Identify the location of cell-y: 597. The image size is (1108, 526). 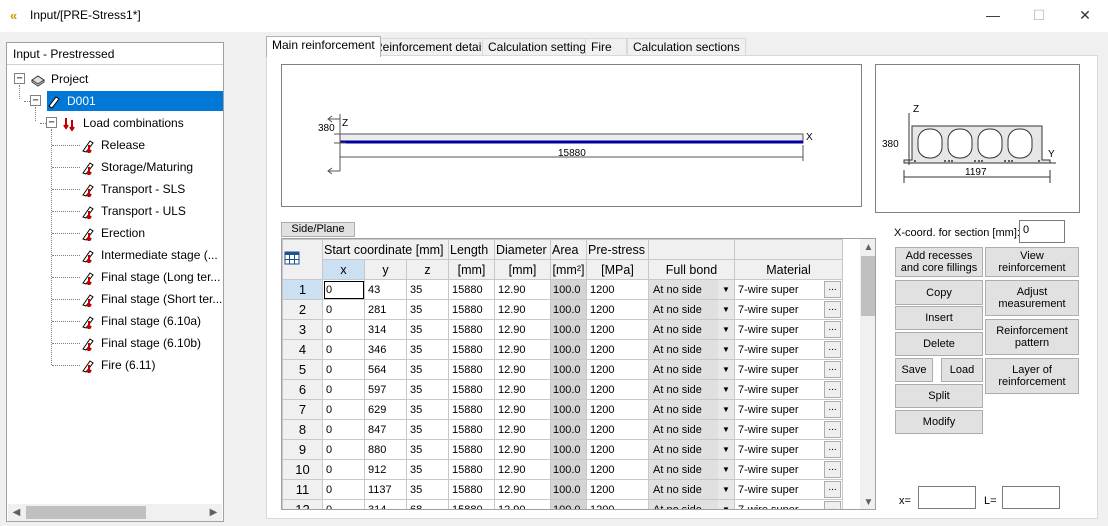
(385, 389).